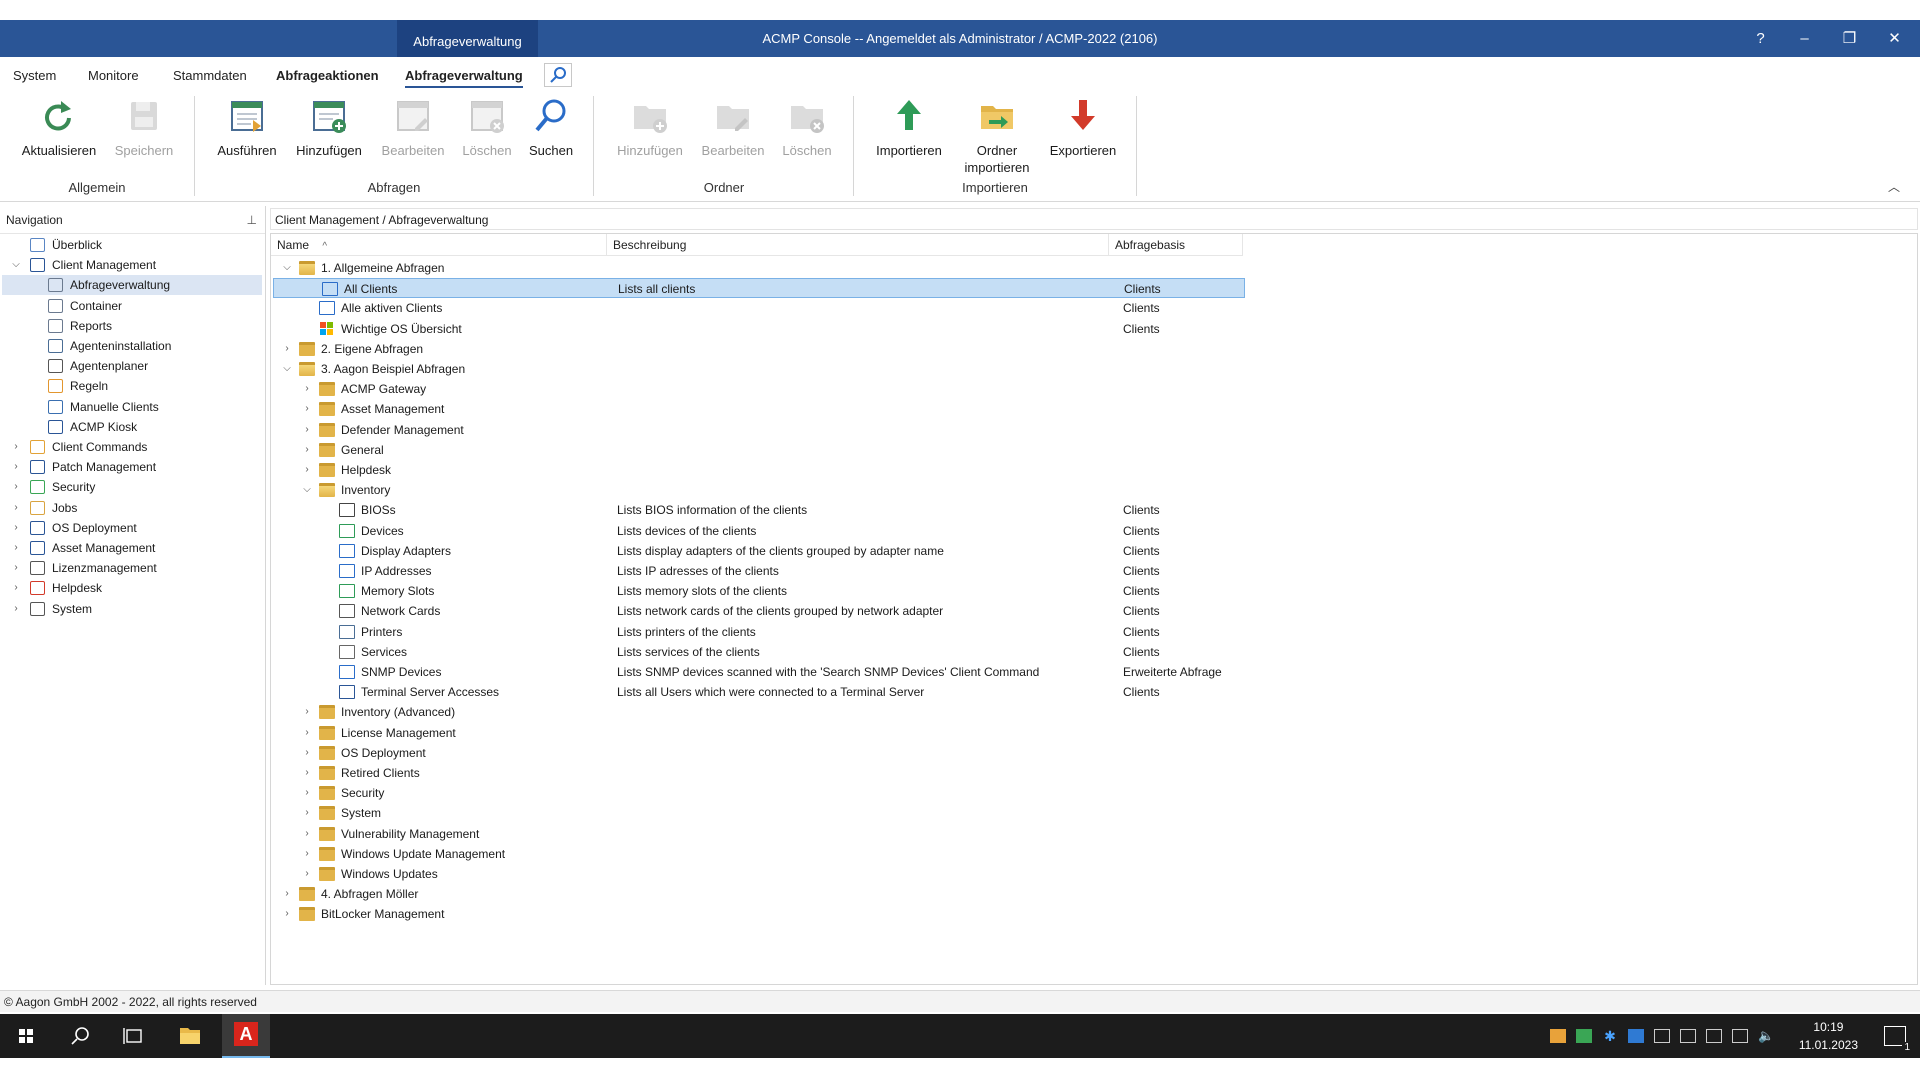 The image size is (1920, 1080). What do you see at coordinates (771, 733) in the screenshot?
I see `tree-folder-row: › License Management` at bounding box center [771, 733].